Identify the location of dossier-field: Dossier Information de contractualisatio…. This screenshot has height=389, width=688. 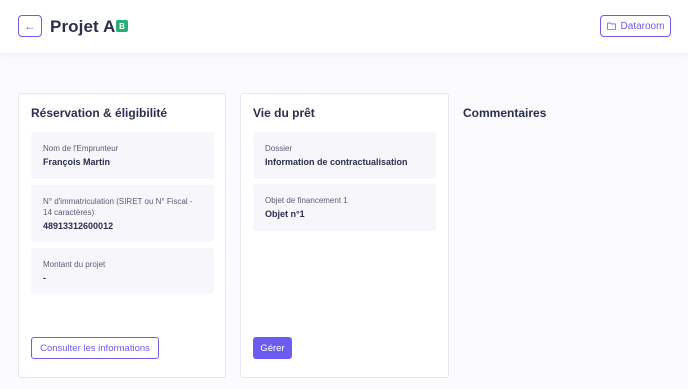
(344, 155).